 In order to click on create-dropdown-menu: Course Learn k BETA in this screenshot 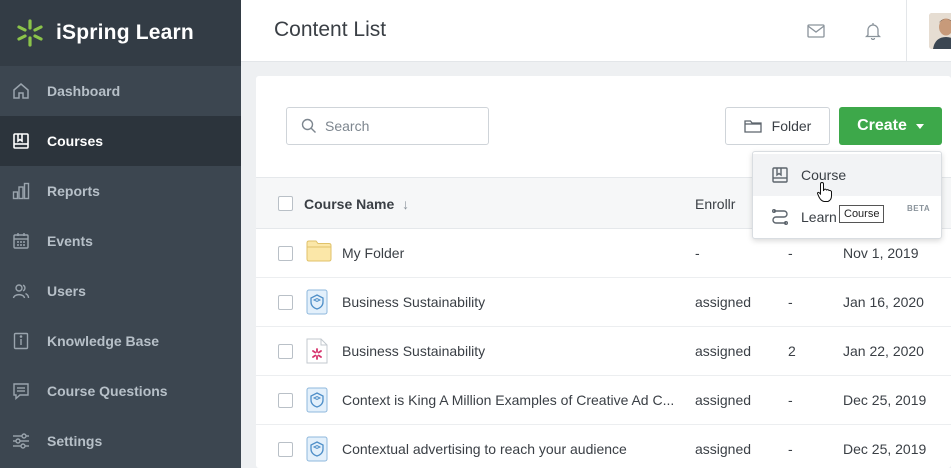, I will do `click(847, 195)`.